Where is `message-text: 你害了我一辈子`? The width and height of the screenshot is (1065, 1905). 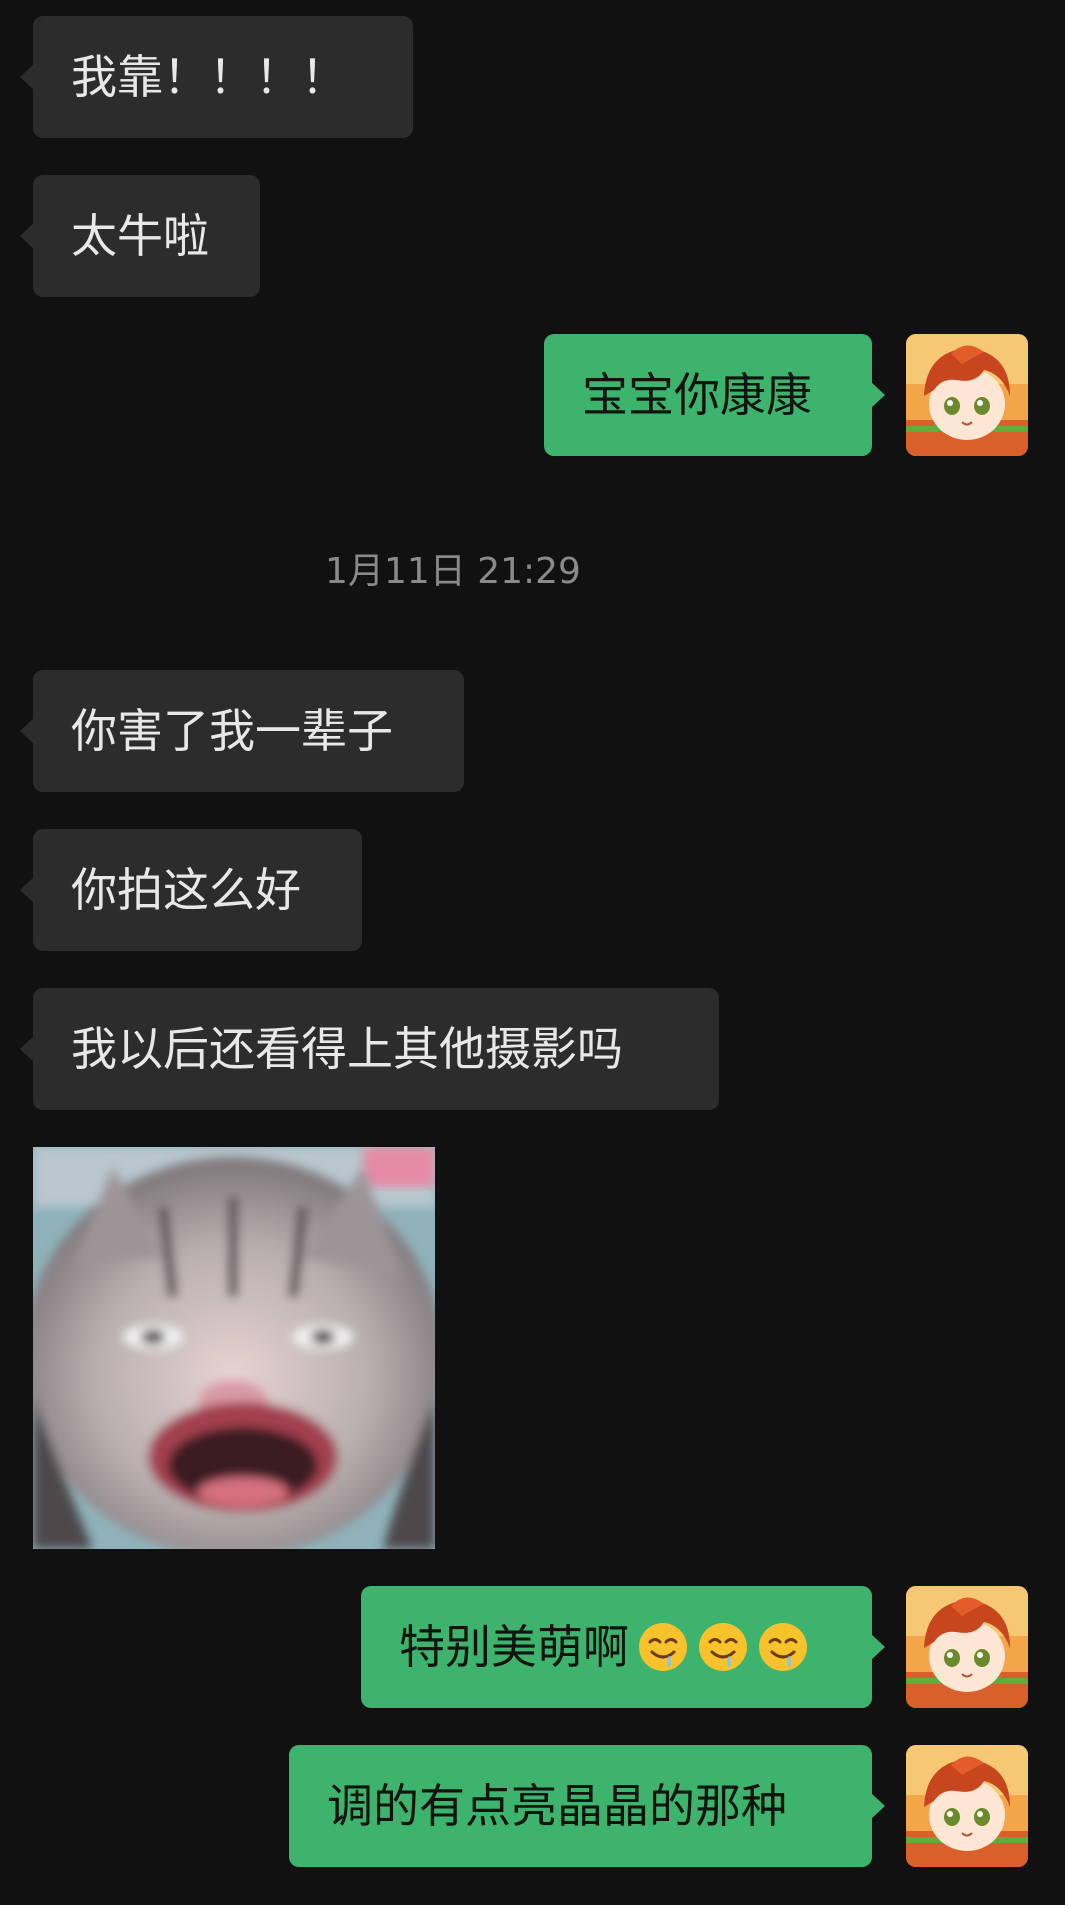
message-text: 你害了我一辈子 is located at coordinates (232, 731).